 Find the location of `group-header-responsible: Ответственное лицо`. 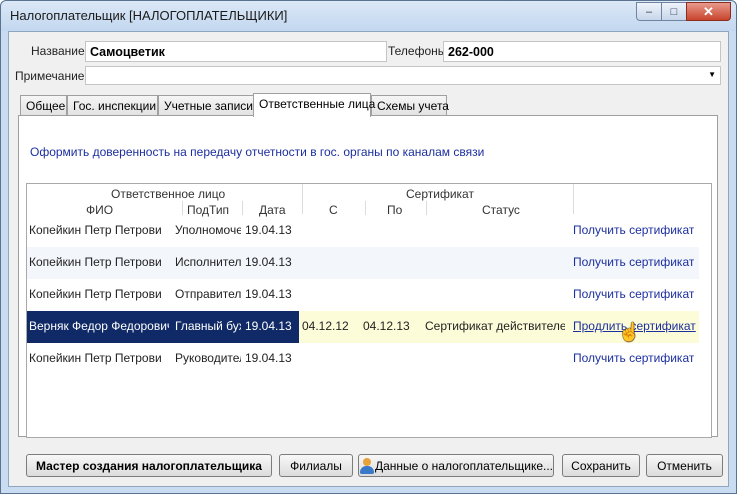

group-header-responsible: Ответственное лицо is located at coordinates (168, 194).